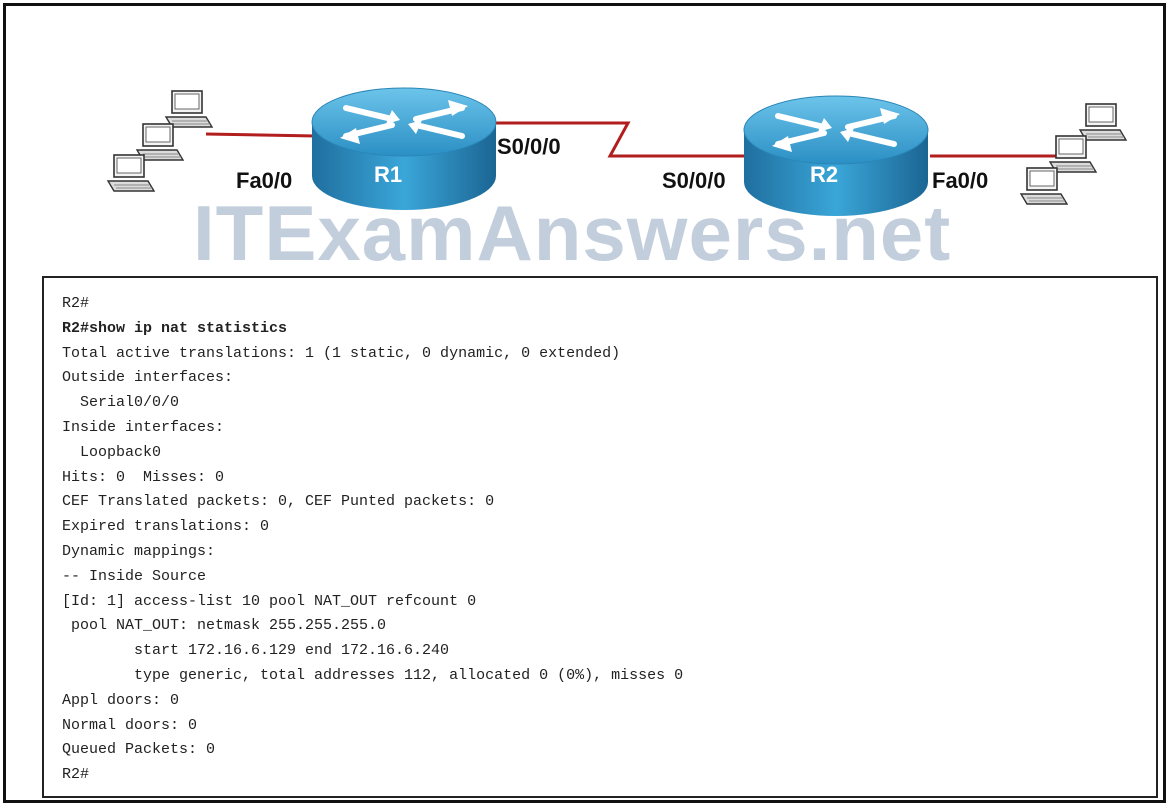  I want to click on cli-line: Serial0/0/0, so click(121, 403).